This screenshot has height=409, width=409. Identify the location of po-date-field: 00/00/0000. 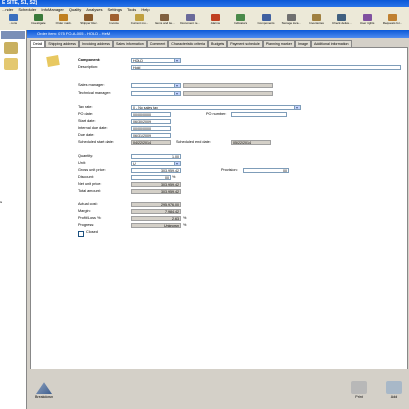
(151, 114).